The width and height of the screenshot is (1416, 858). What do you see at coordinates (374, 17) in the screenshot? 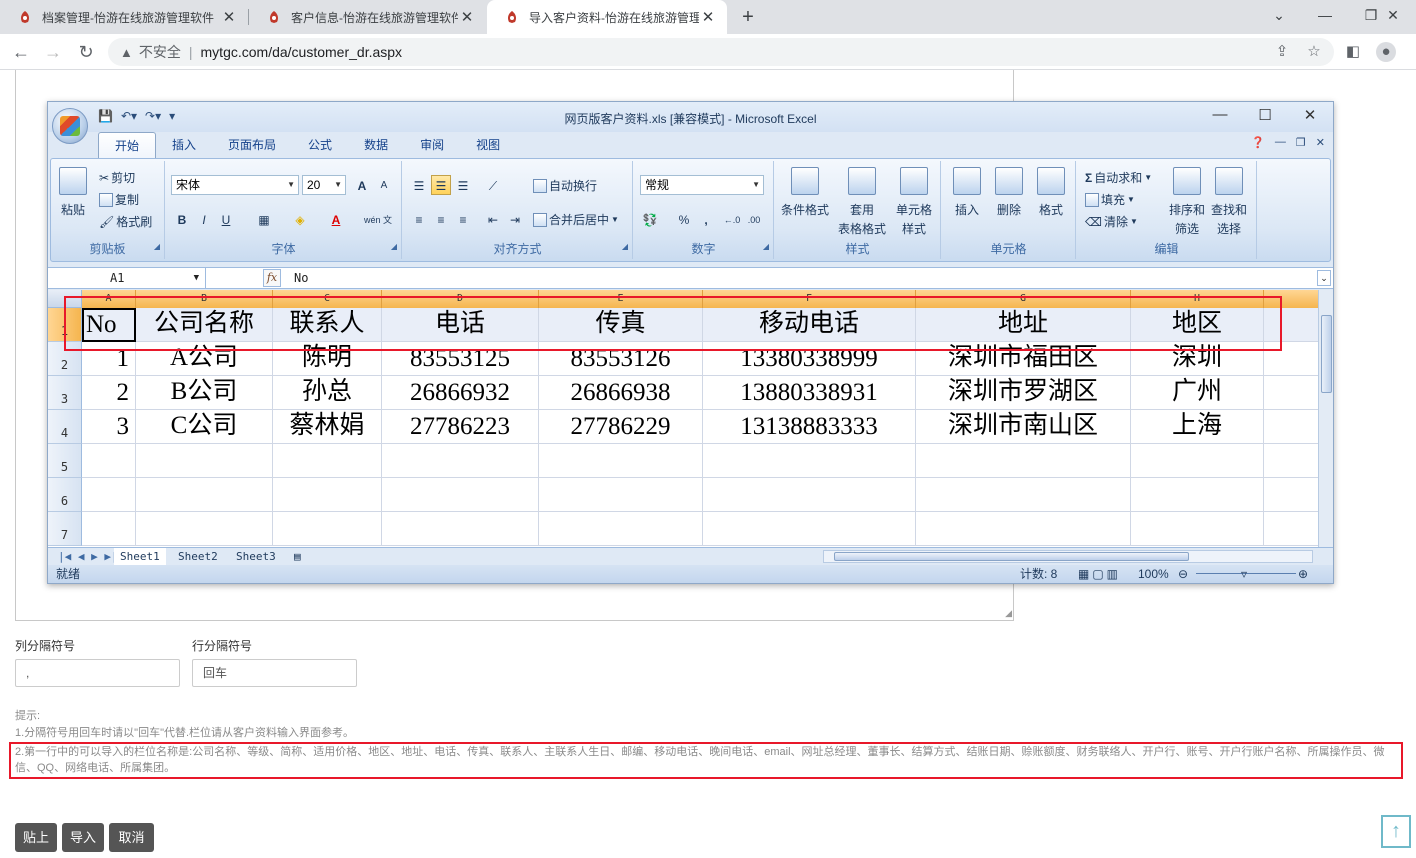
I see `tab-title: 客户信息-怡游在线旅游管理软件` at bounding box center [374, 17].